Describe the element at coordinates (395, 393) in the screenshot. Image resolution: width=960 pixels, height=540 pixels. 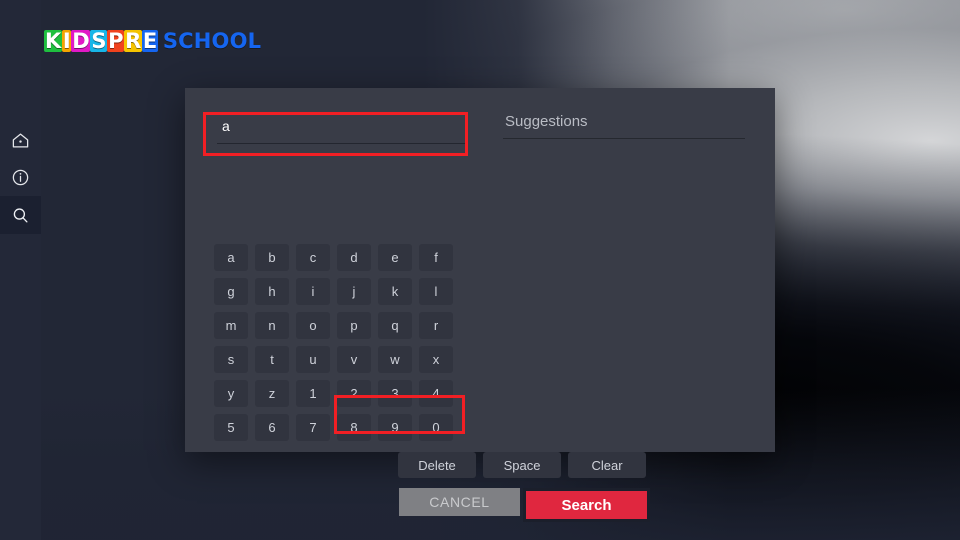
I see `key-3: 3` at that location.